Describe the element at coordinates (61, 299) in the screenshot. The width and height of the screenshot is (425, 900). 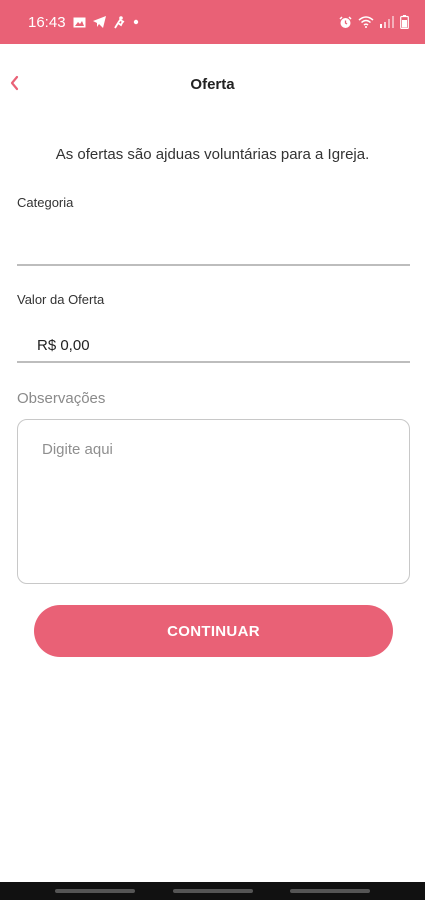
I see `valor-label: Valor da Oferta` at that location.